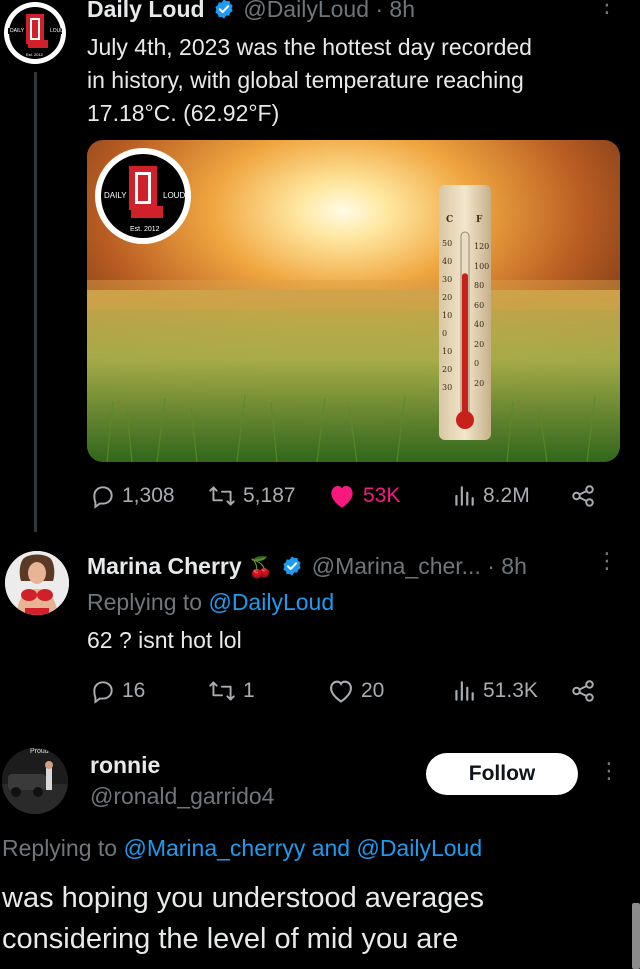 Image resolution: width=640 pixels, height=969 pixels. What do you see at coordinates (134, 690) in the screenshot?
I see `reply-count: 16` at bounding box center [134, 690].